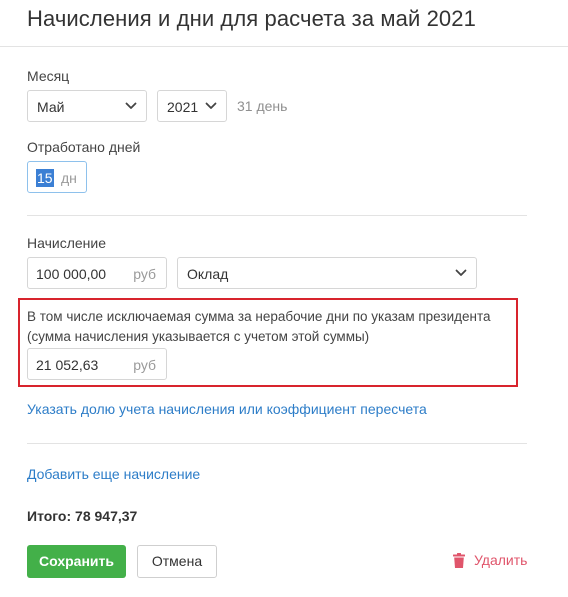 Image resolution: width=568 pixels, height=597 pixels. Describe the element at coordinates (284, 46) in the screenshot. I see `title-divider` at that location.